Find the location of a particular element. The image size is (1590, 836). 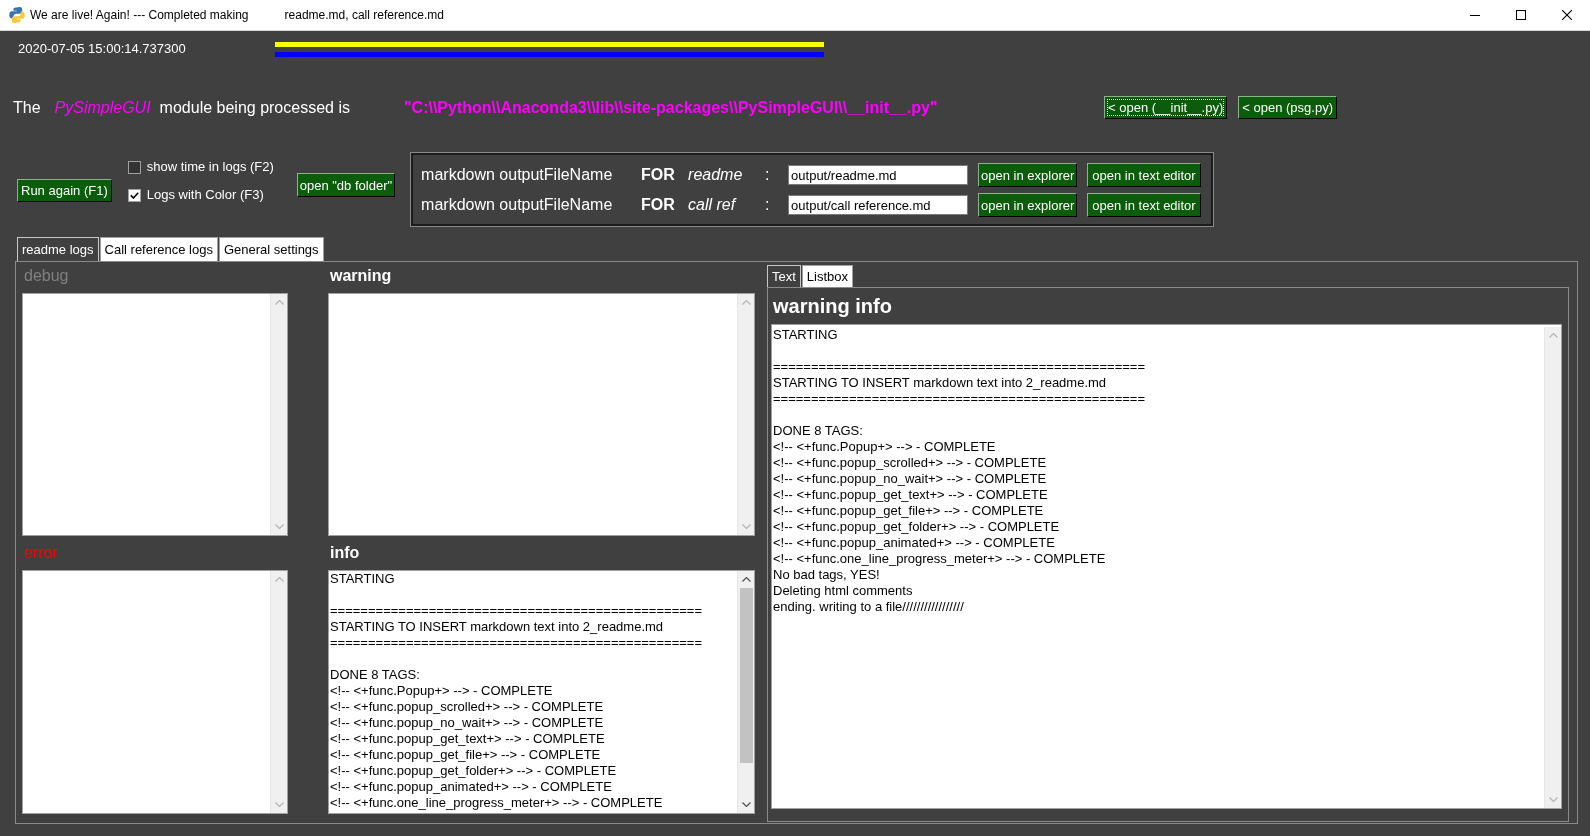

tab: Text is located at coordinates (784, 276).